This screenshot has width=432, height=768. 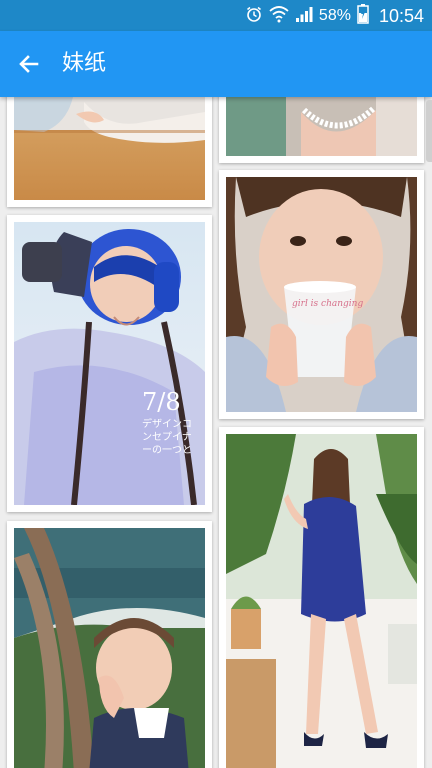 I want to click on app-bar: 妹纸, so click(x=216, y=64).